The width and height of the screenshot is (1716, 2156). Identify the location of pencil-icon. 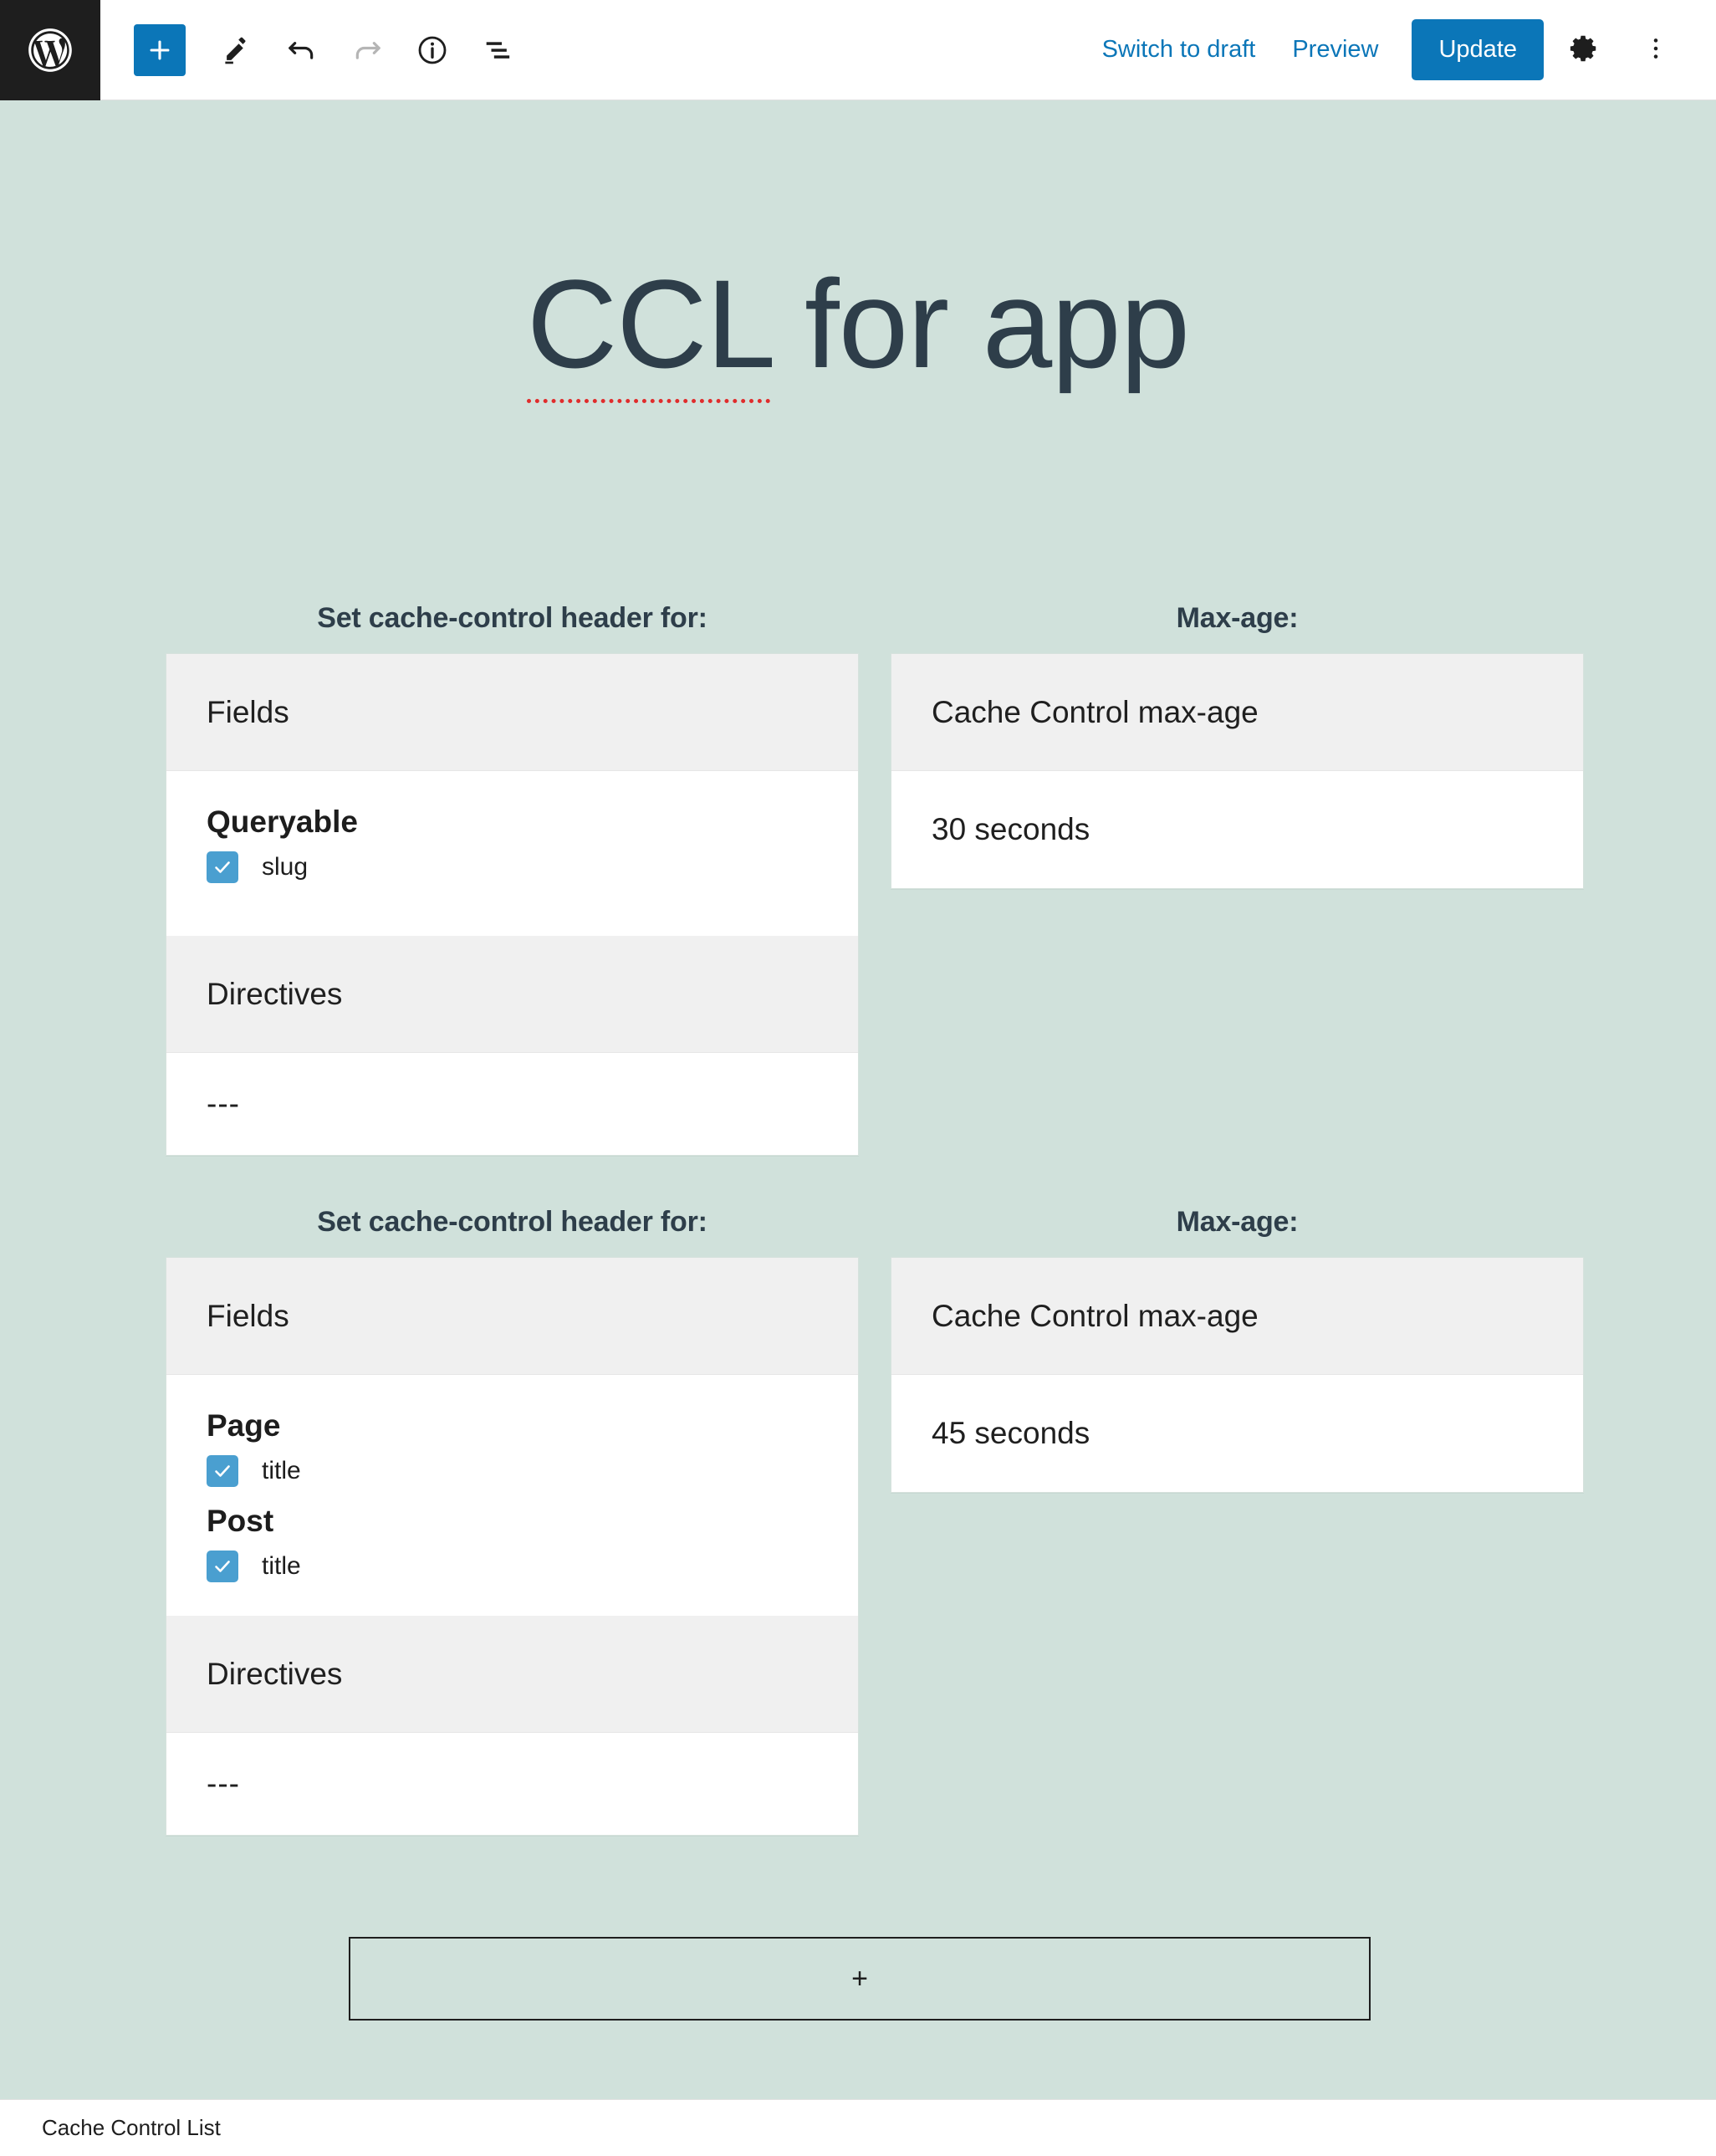
(237, 50).